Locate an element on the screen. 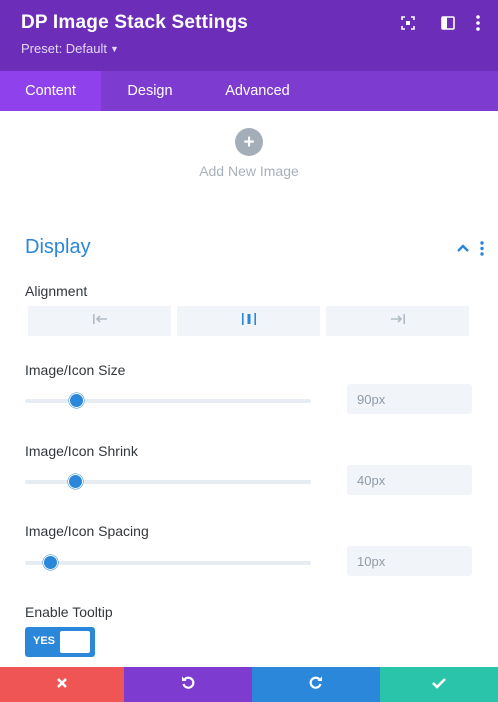 The height and width of the screenshot is (702, 498). section-more-icon is located at coordinates (485, 248).